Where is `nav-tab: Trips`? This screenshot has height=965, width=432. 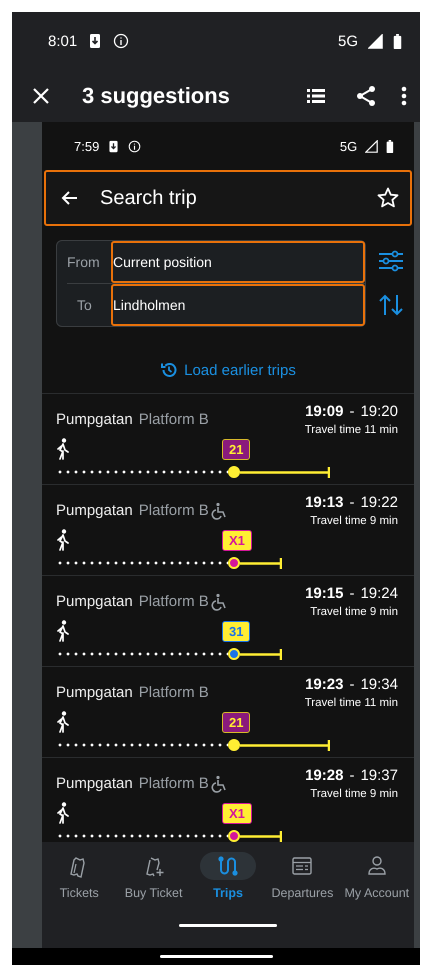 nav-tab: Trips is located at coordinates (228, 876).